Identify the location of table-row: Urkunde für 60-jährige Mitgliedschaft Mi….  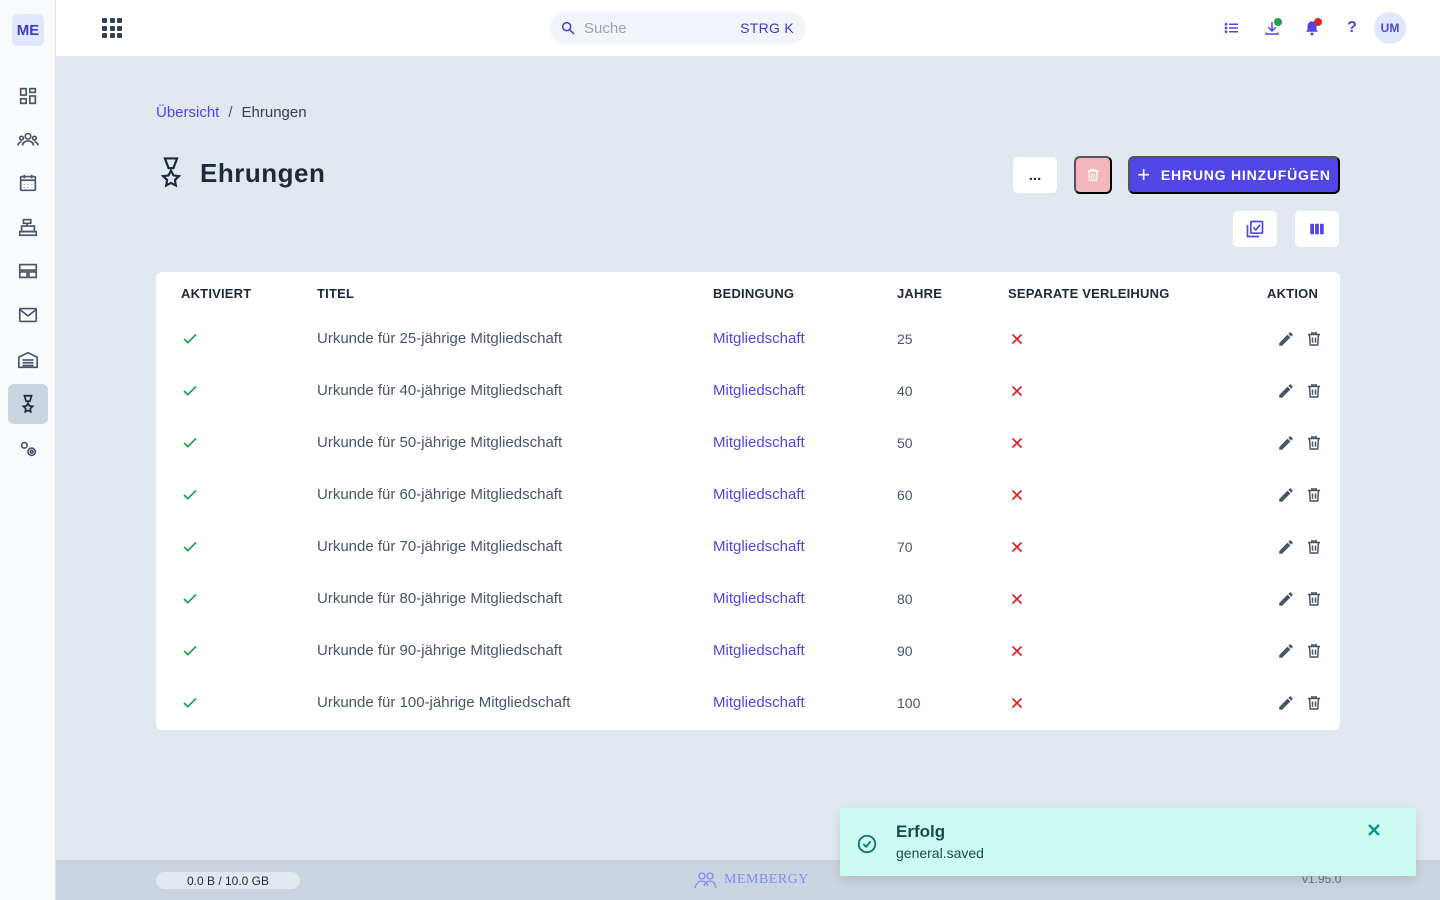
(748, 495).